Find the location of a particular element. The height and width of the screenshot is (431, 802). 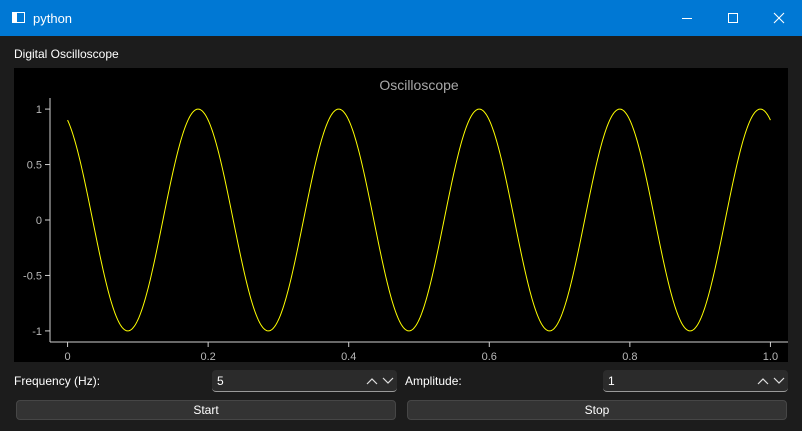

window-title: python is located at coordinates (53, 18).